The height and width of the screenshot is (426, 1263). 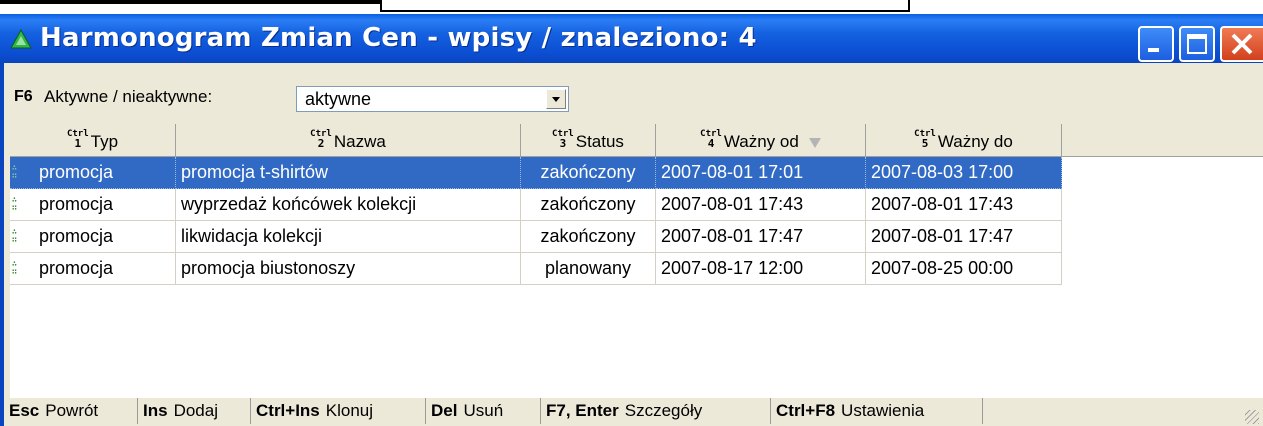 What do you see at coordinates (964, 237) in the screenshot?
I see `cell-do: 2007-08-01 17:47` at bounding box center [964, 237].